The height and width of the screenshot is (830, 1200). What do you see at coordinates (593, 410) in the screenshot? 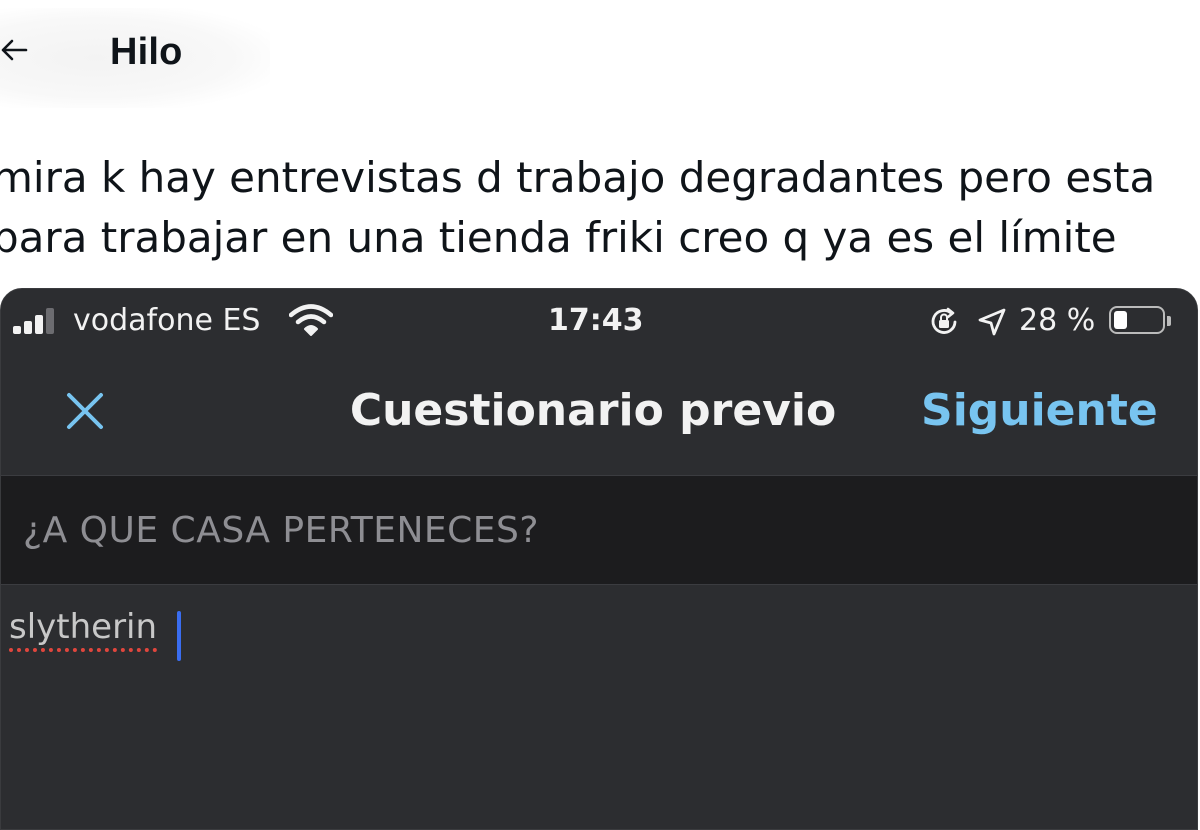
I see `screen-title-text: Cuestionario previo` at bounding box center [593, 410].